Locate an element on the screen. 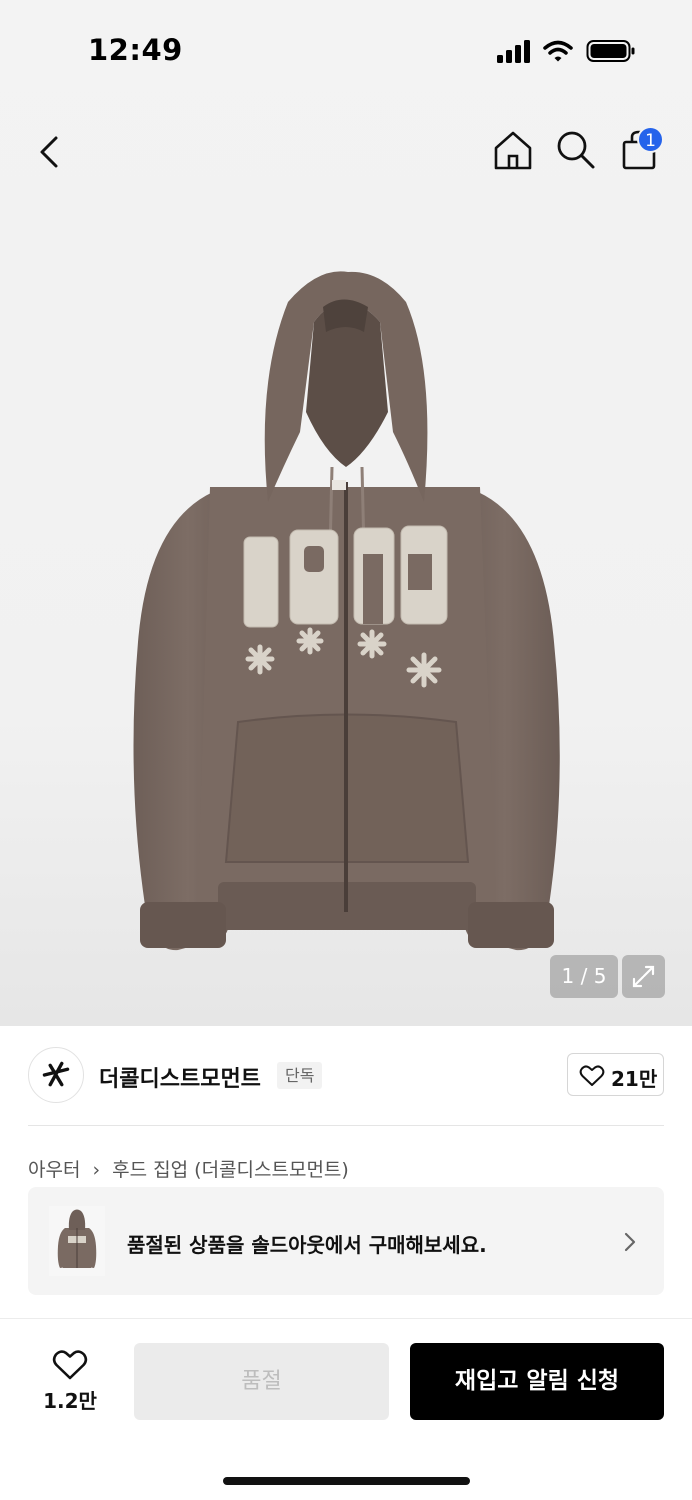  image-counter: 1 / 5 is located at coordinates (584, 976).